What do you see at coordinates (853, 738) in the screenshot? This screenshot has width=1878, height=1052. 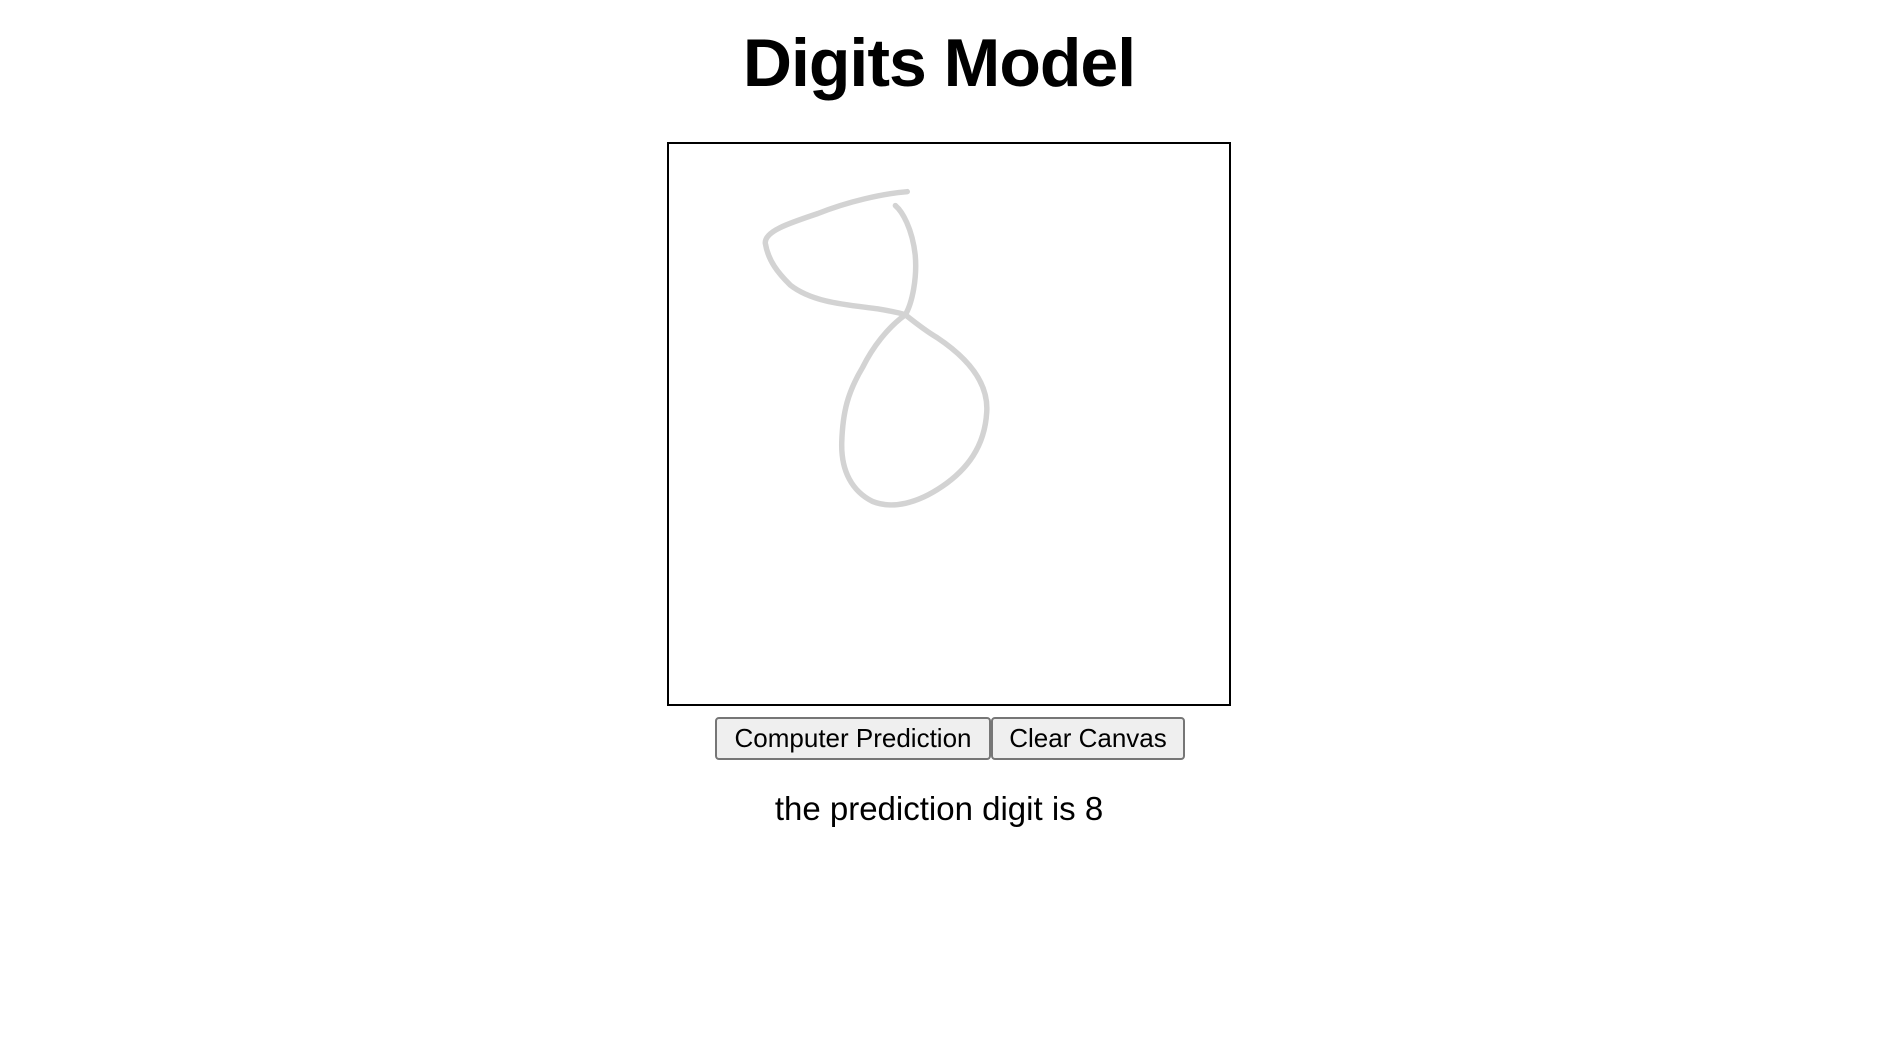 I see `computer-prediction-button: Computer Prediction` at bounding box center [853, 738].